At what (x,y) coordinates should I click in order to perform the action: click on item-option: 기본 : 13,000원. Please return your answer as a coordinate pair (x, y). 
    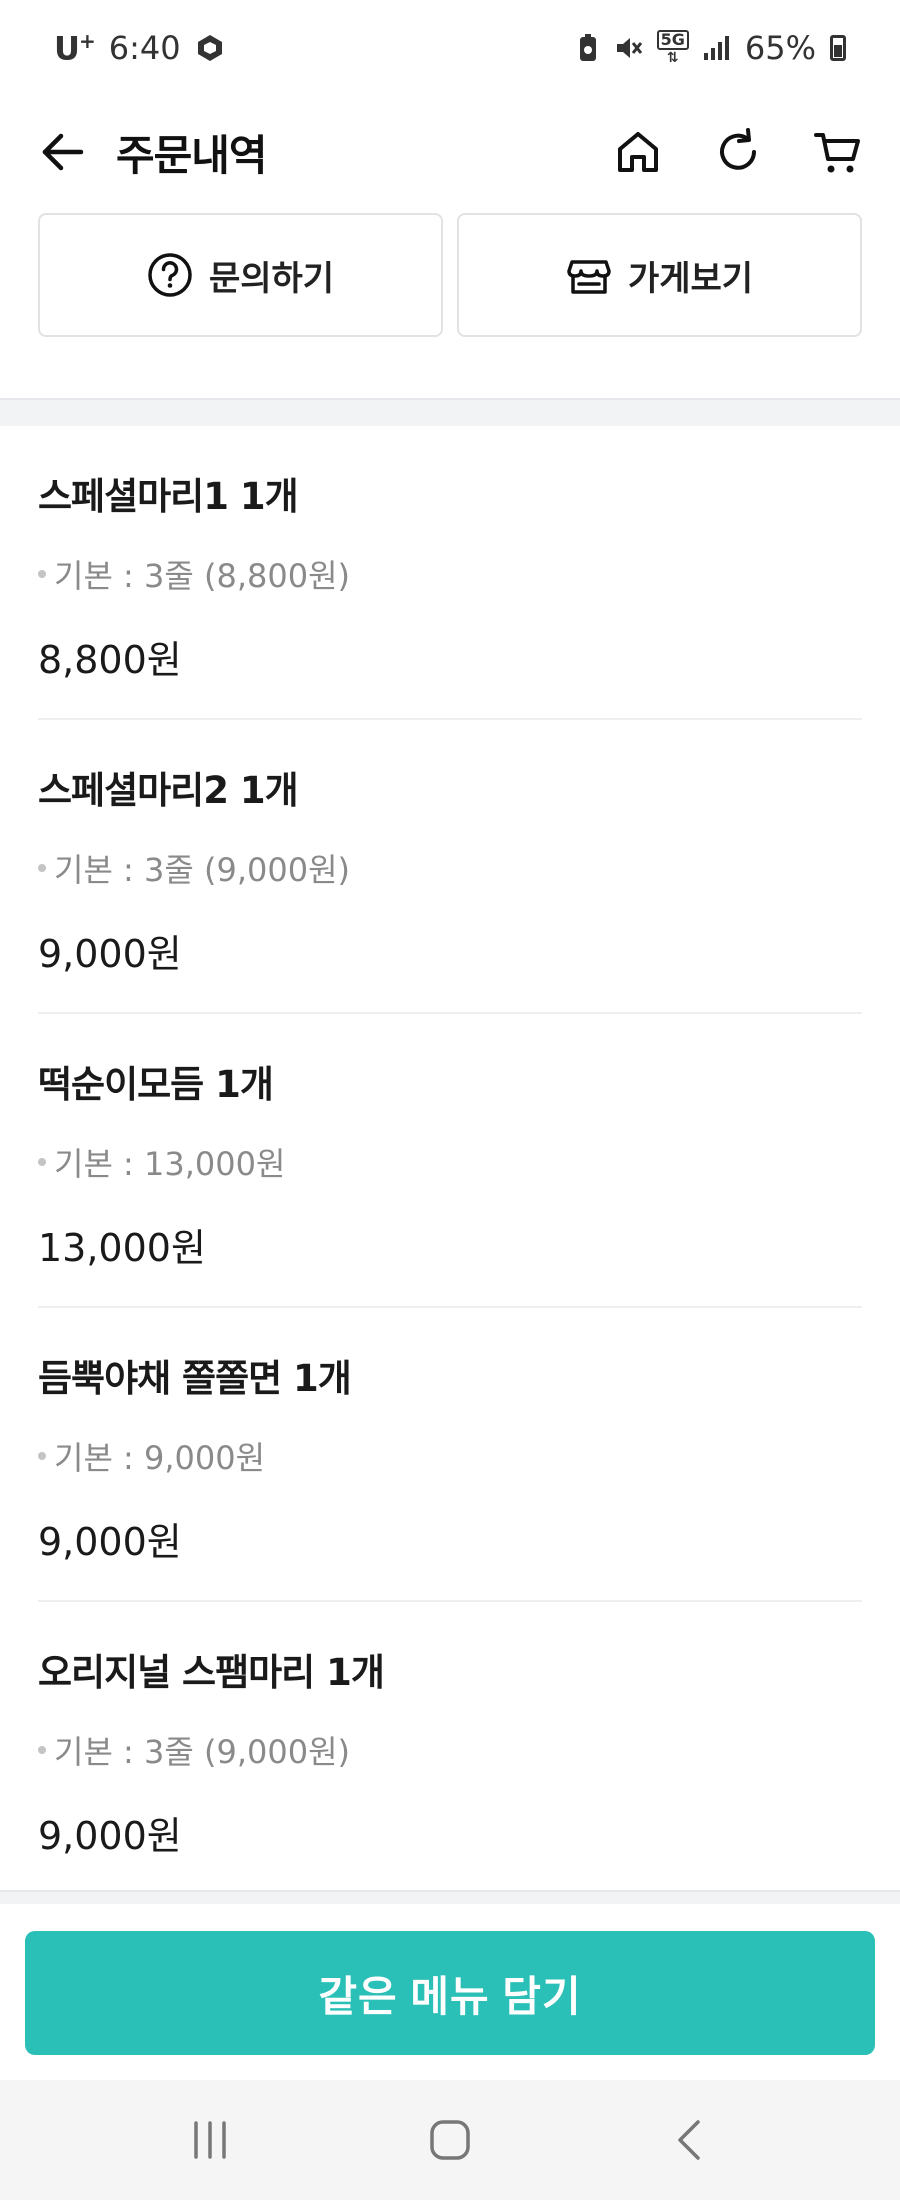
    Looking at the image, I should click on (161, 1162).